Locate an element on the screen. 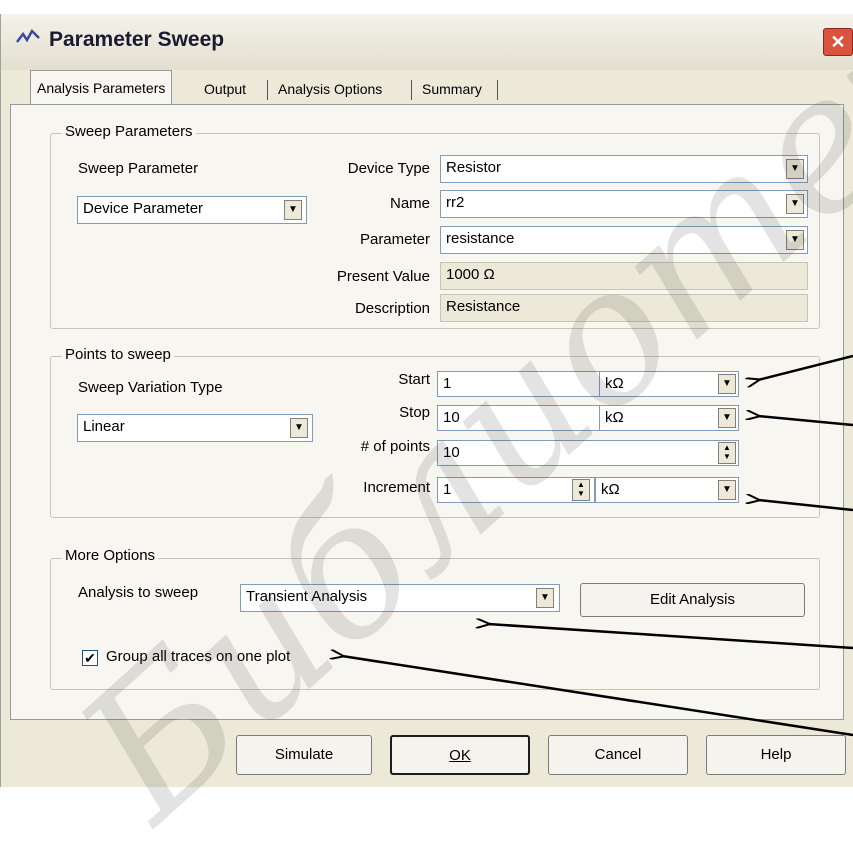 This screenshot has height=861, width=853. device-type-label: Device Type is located at coordinates (388, 168).